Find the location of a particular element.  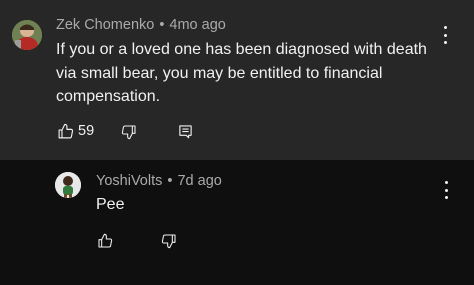

reply-avatar-image is located at coordinates (68, 185).